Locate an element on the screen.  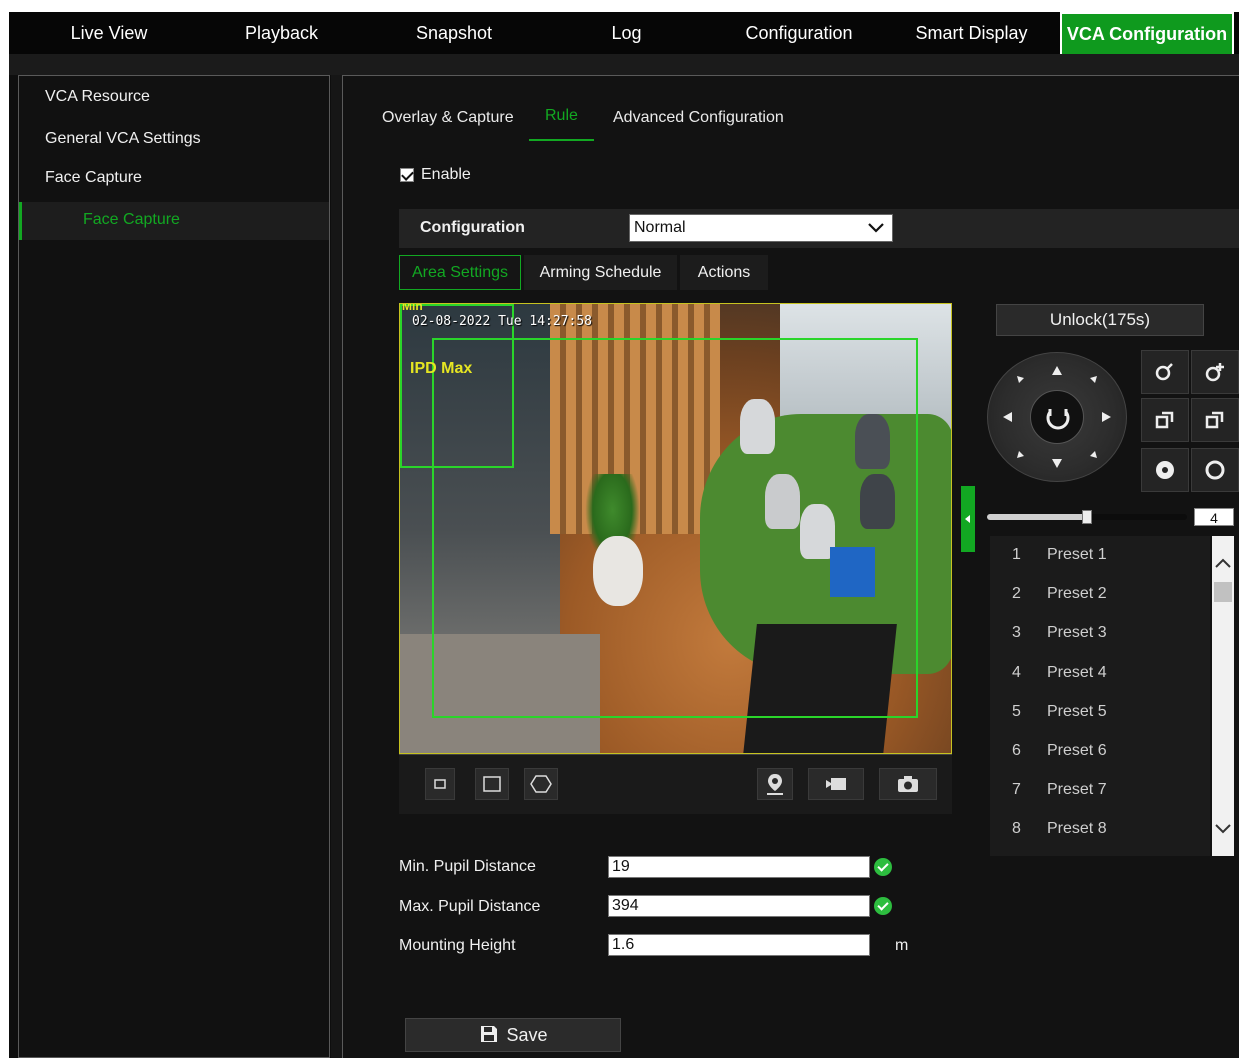
preset-number: 7 is located at coordinates (1016, 789).